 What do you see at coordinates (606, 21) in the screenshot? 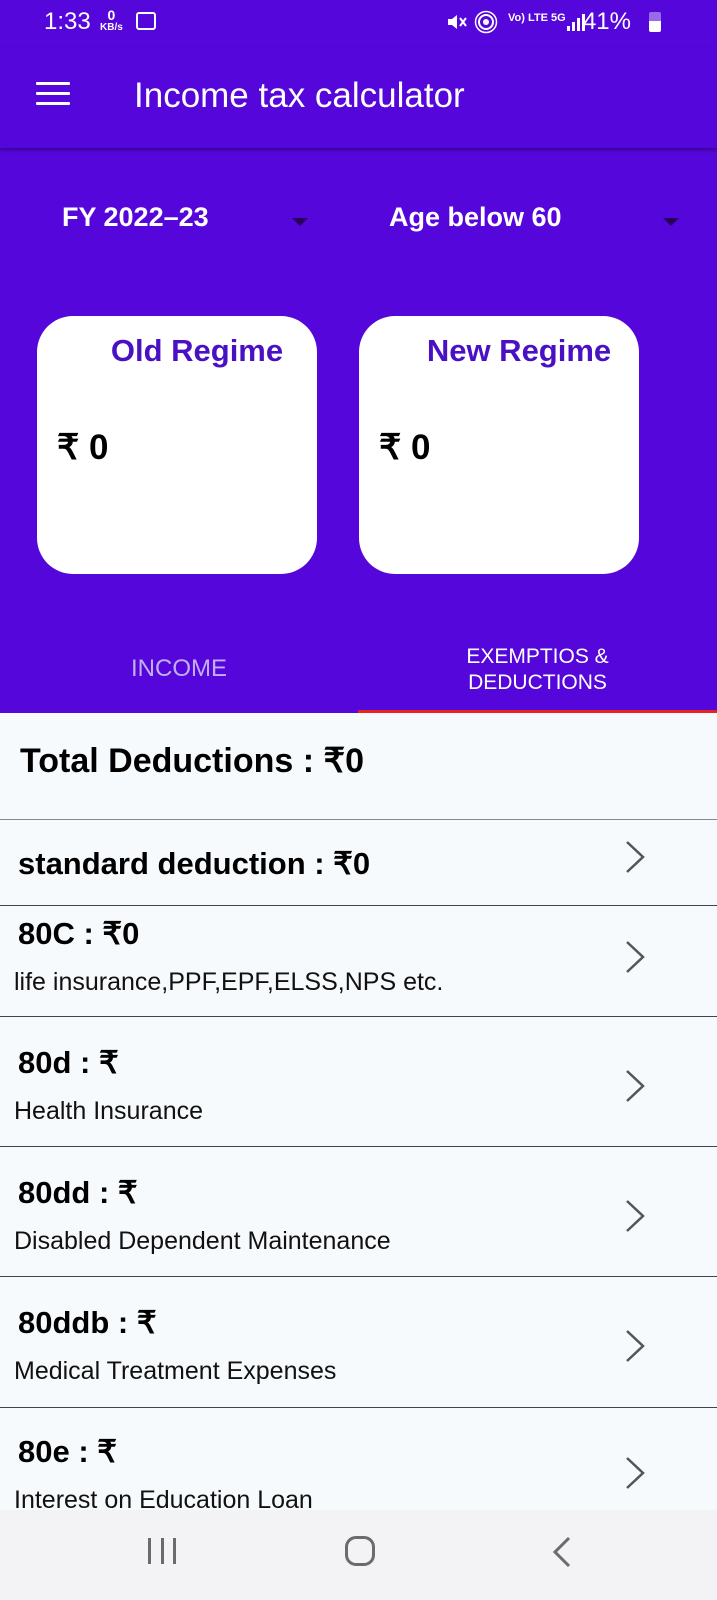
I see `battery-percentage: 41%` at bounding box center [606, 21].